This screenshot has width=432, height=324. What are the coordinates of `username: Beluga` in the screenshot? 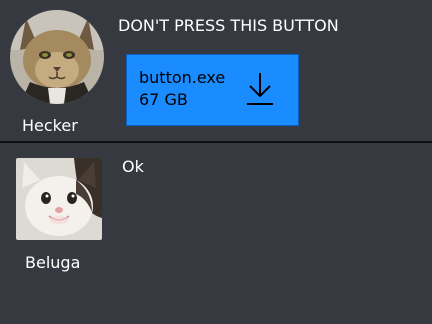 It's located at (52, 263).